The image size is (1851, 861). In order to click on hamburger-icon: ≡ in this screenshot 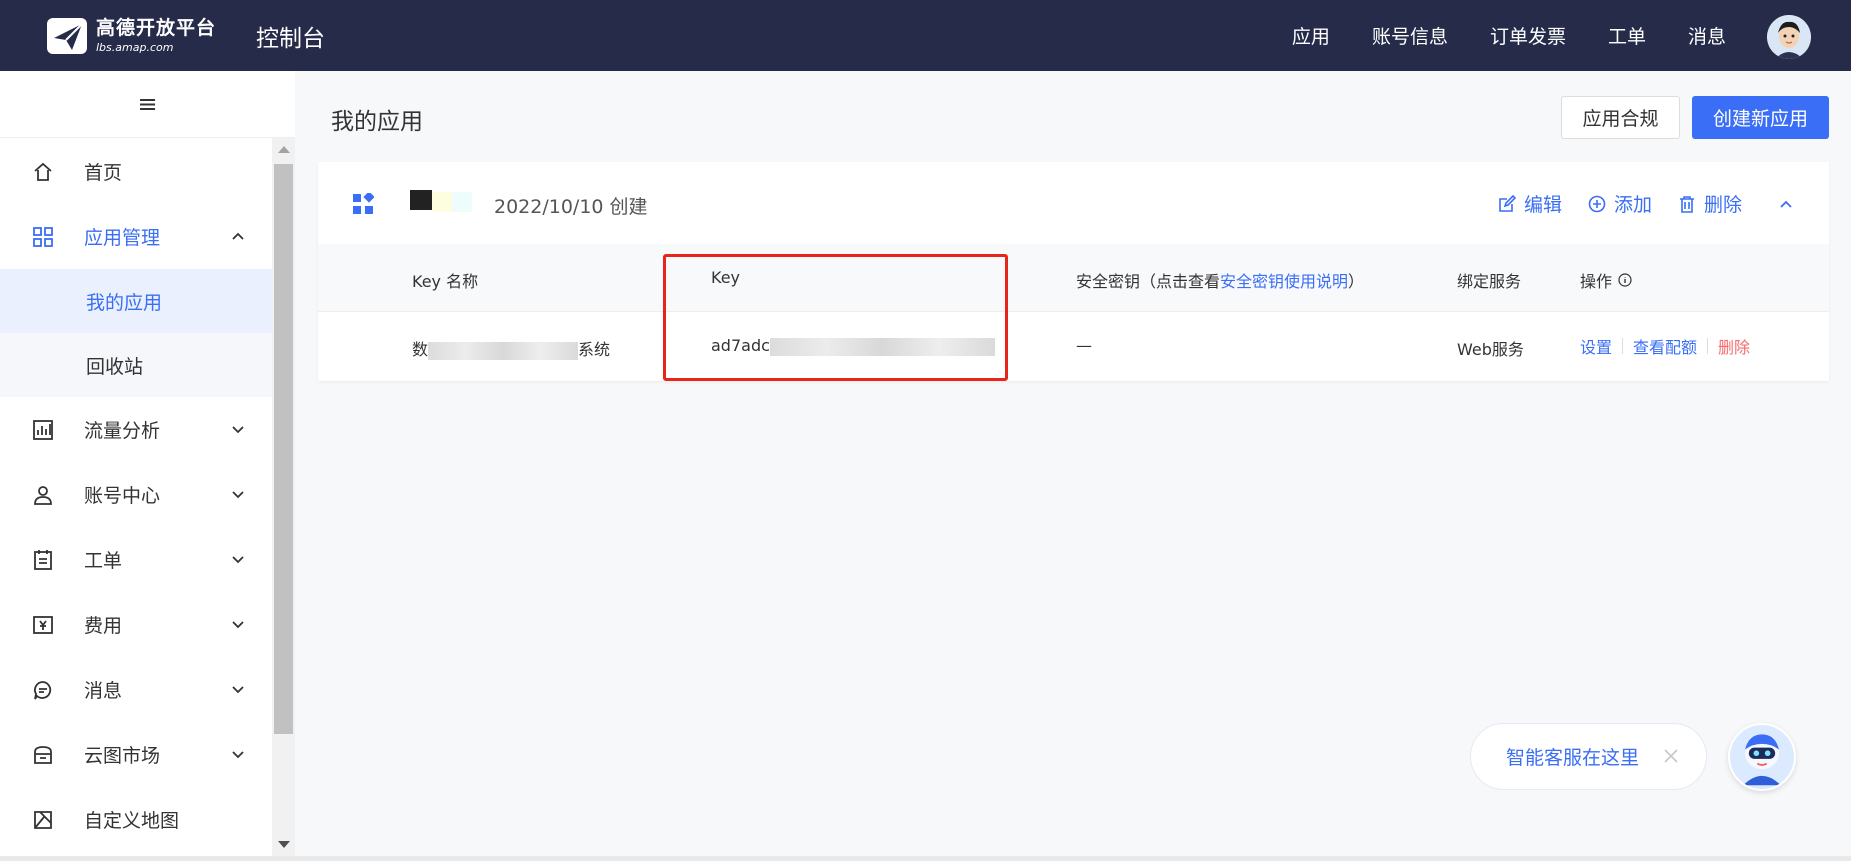, I will do `click(147, 104)`.